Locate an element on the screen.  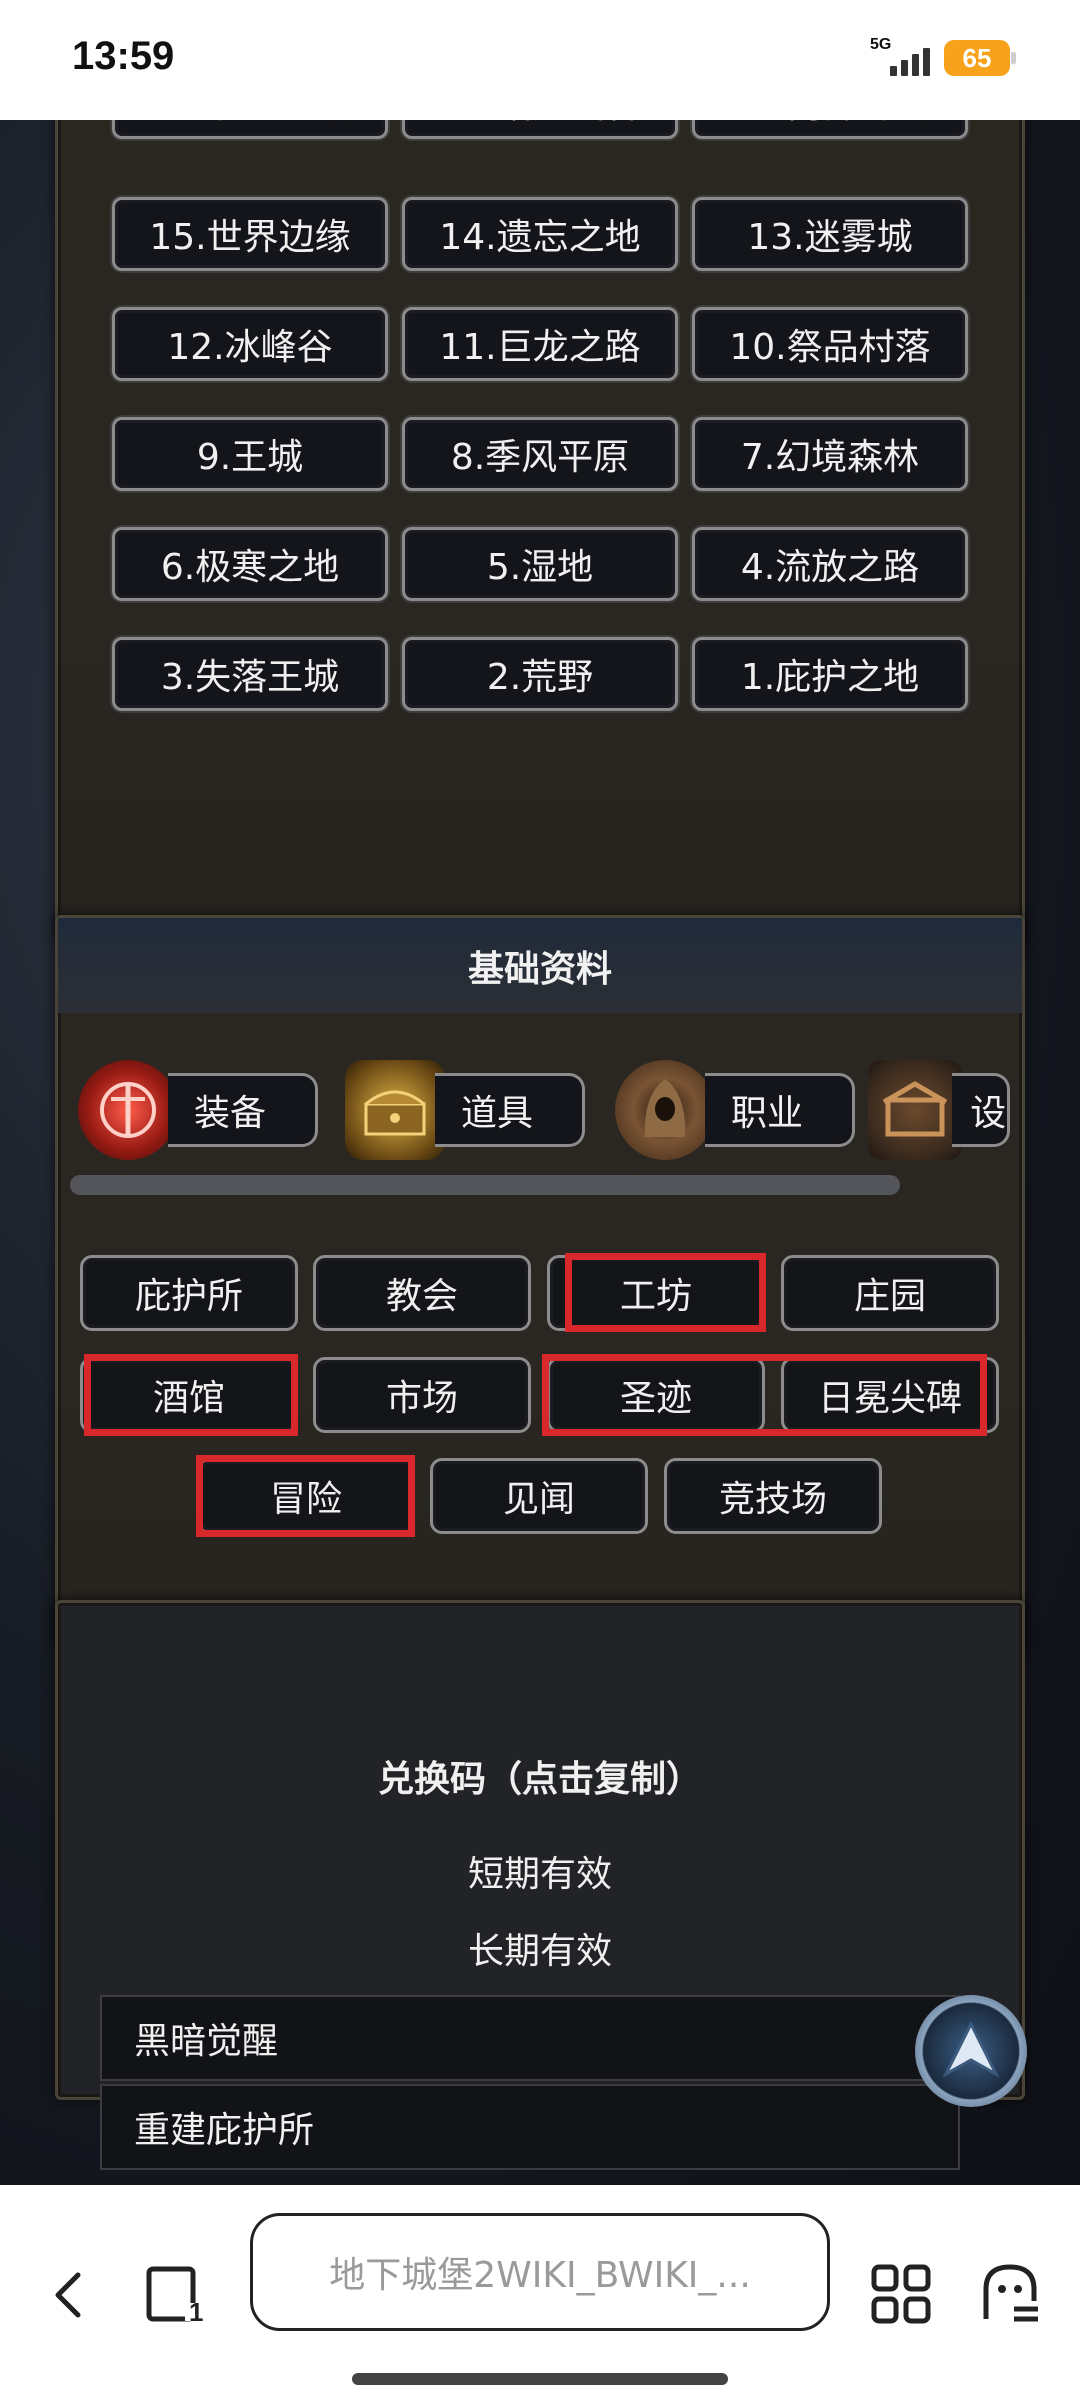
back-to-top-button is located at coordinates (971, 2051).